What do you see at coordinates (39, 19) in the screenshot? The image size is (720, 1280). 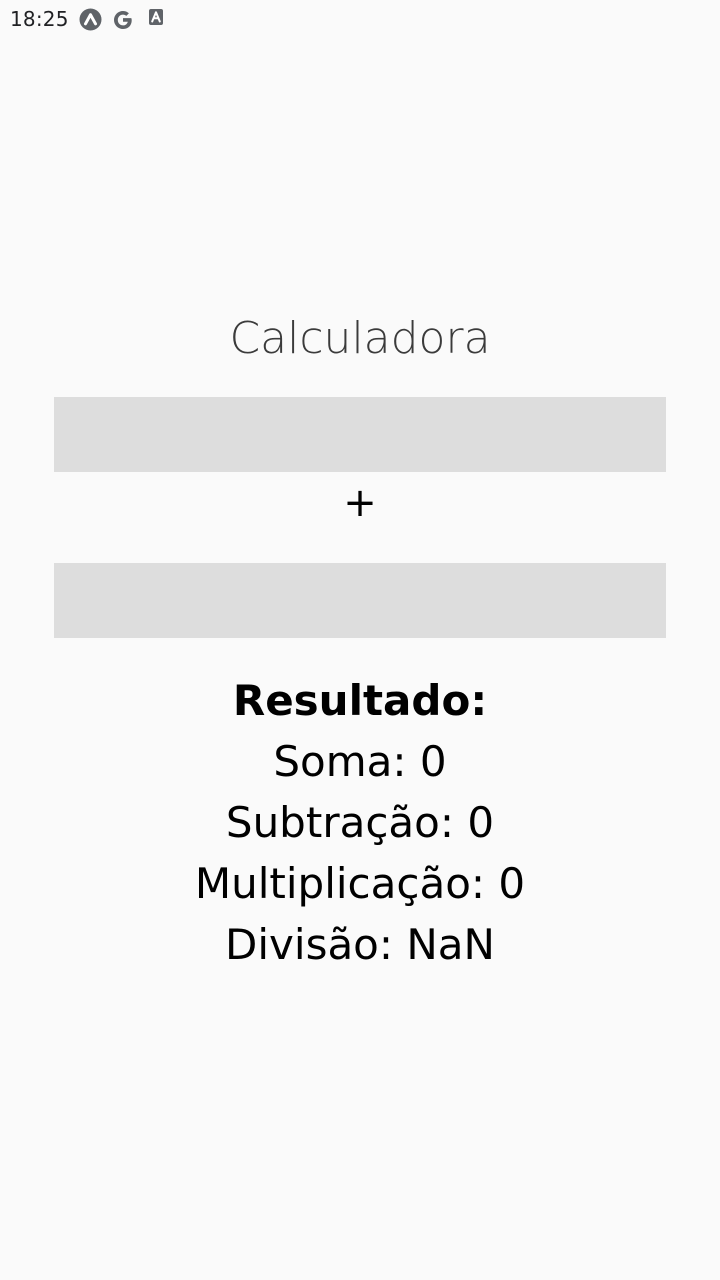 I see `status-time: 18:25` at bounding box center [39, 19].